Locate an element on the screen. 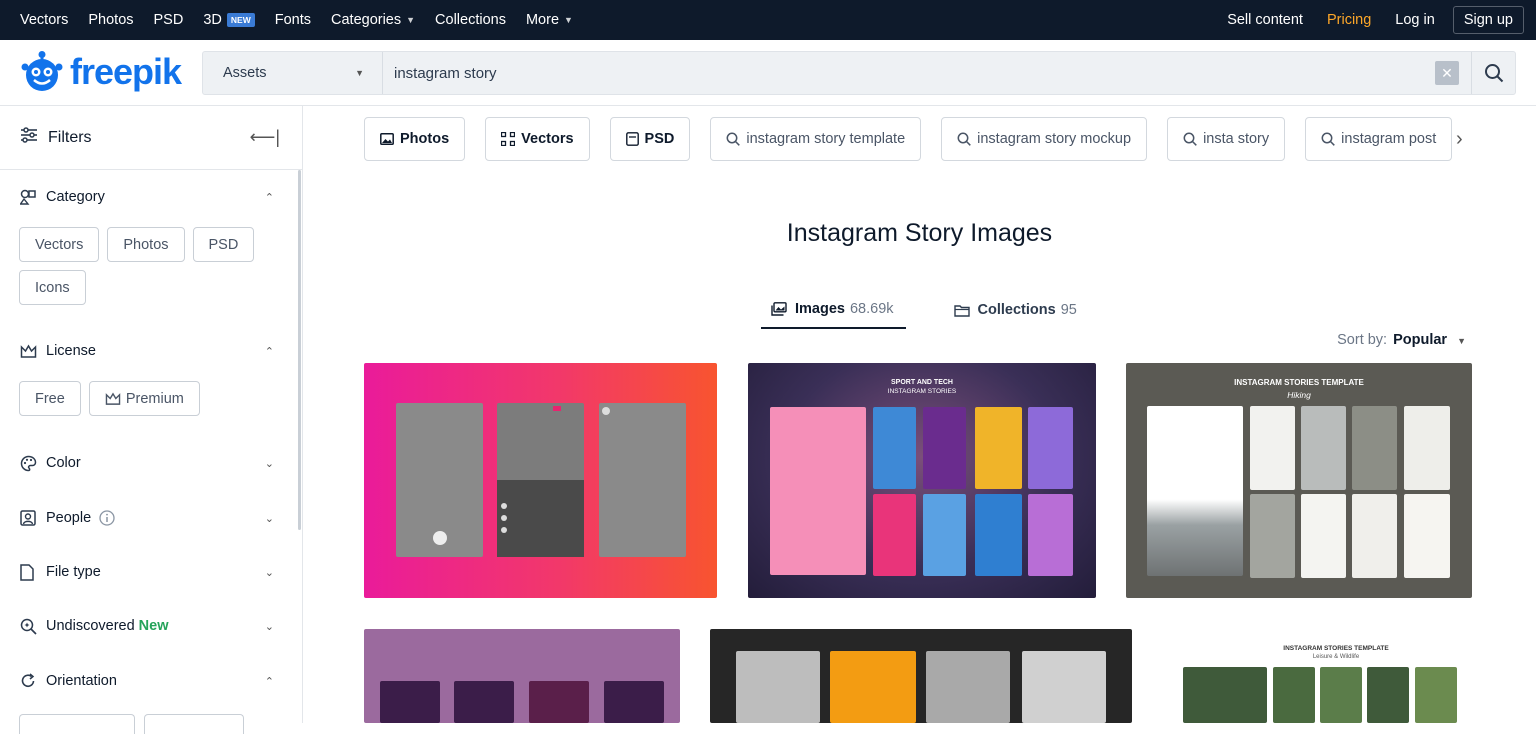 This screenshot has width=1536, height=734. tab-images-label: Images is located at coordinates (820, 309).